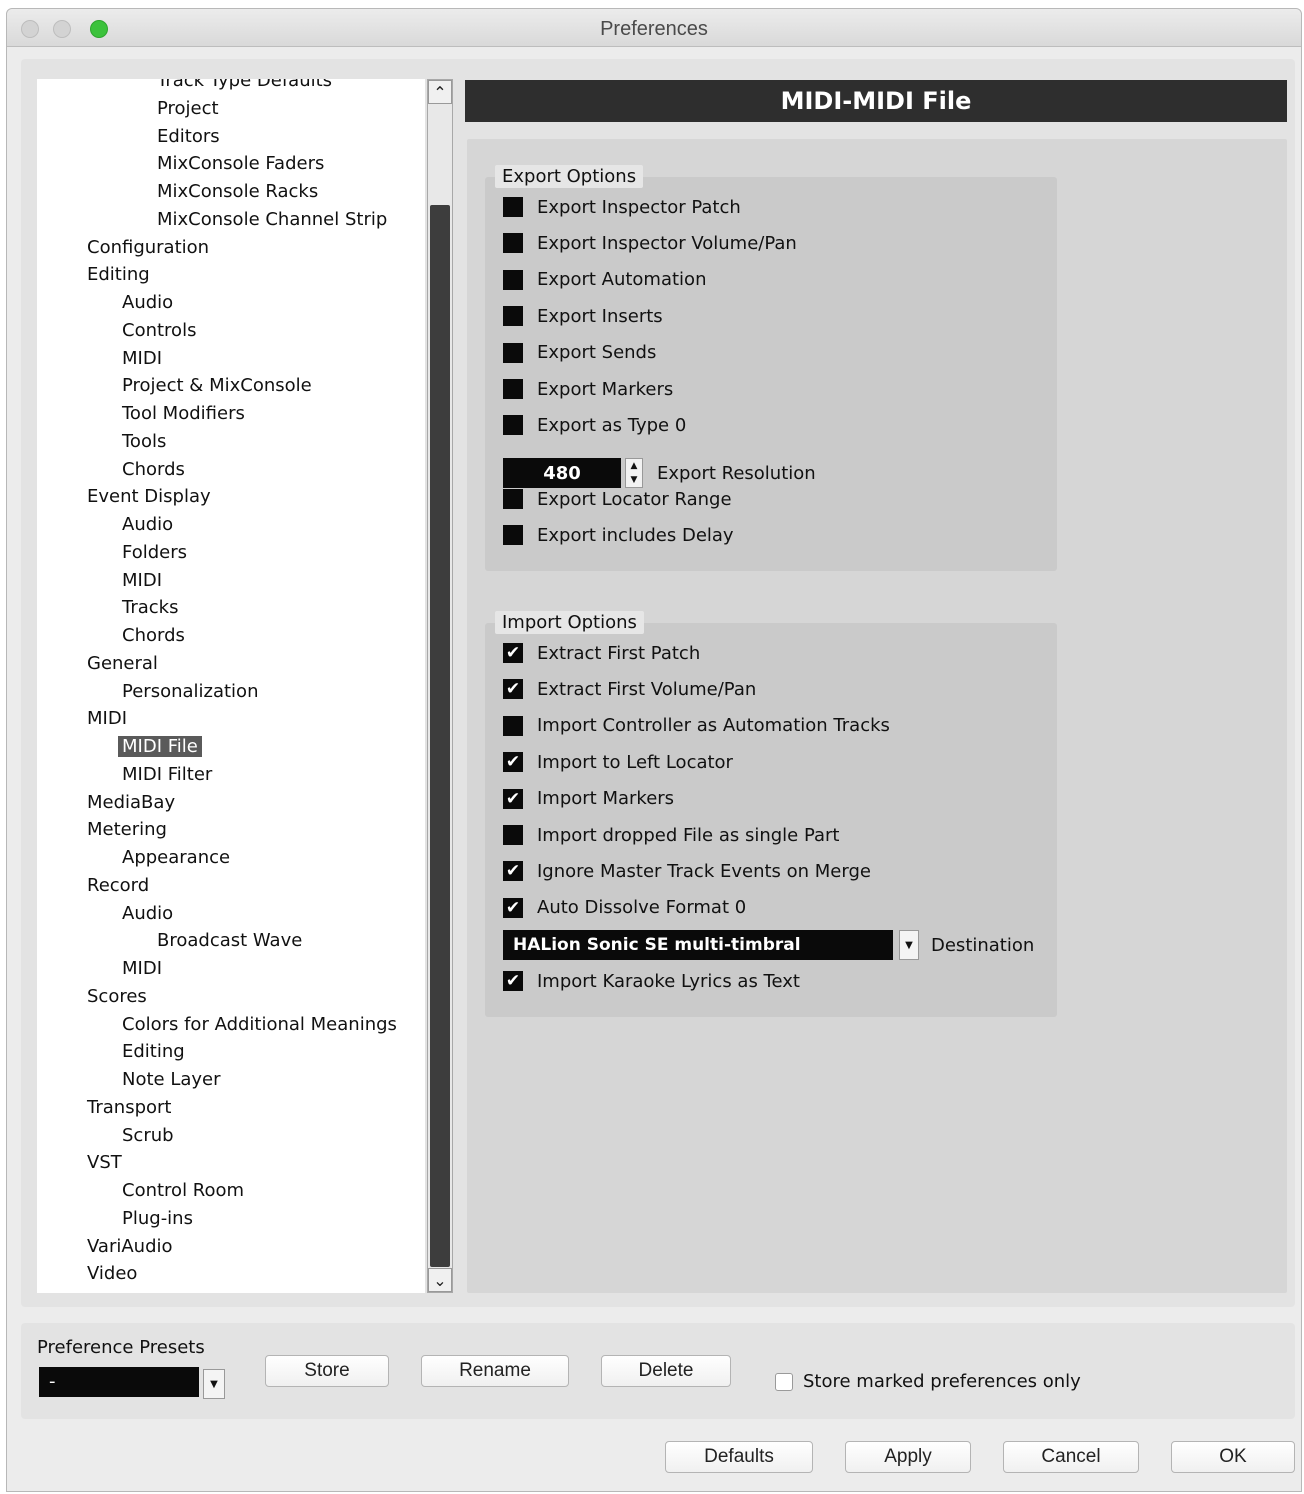 Image resolution: width=1304 pixels, height=1494 pixels. What do you see at coordinates (112, 1274) in the screenshot?
I see `tree-item: Video` at bounding box center [112, 1274].